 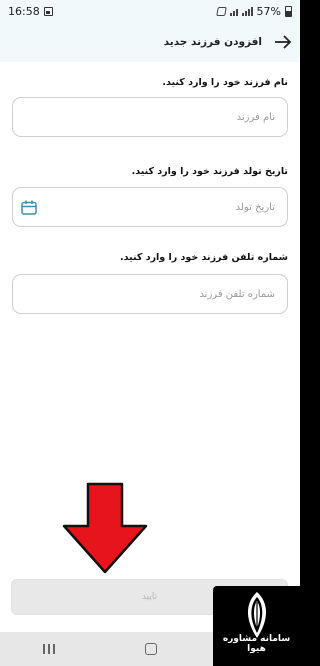 I want to click on birthdate-label: تاریخ تولد فرزند خود را وارد کنید., so click(x=209, y=171).